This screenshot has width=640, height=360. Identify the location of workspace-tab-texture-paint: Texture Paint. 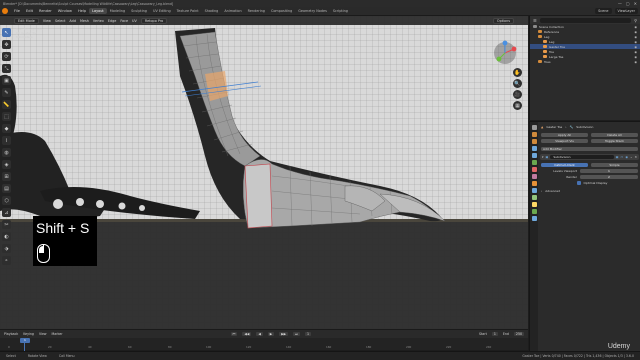
(188, 11).